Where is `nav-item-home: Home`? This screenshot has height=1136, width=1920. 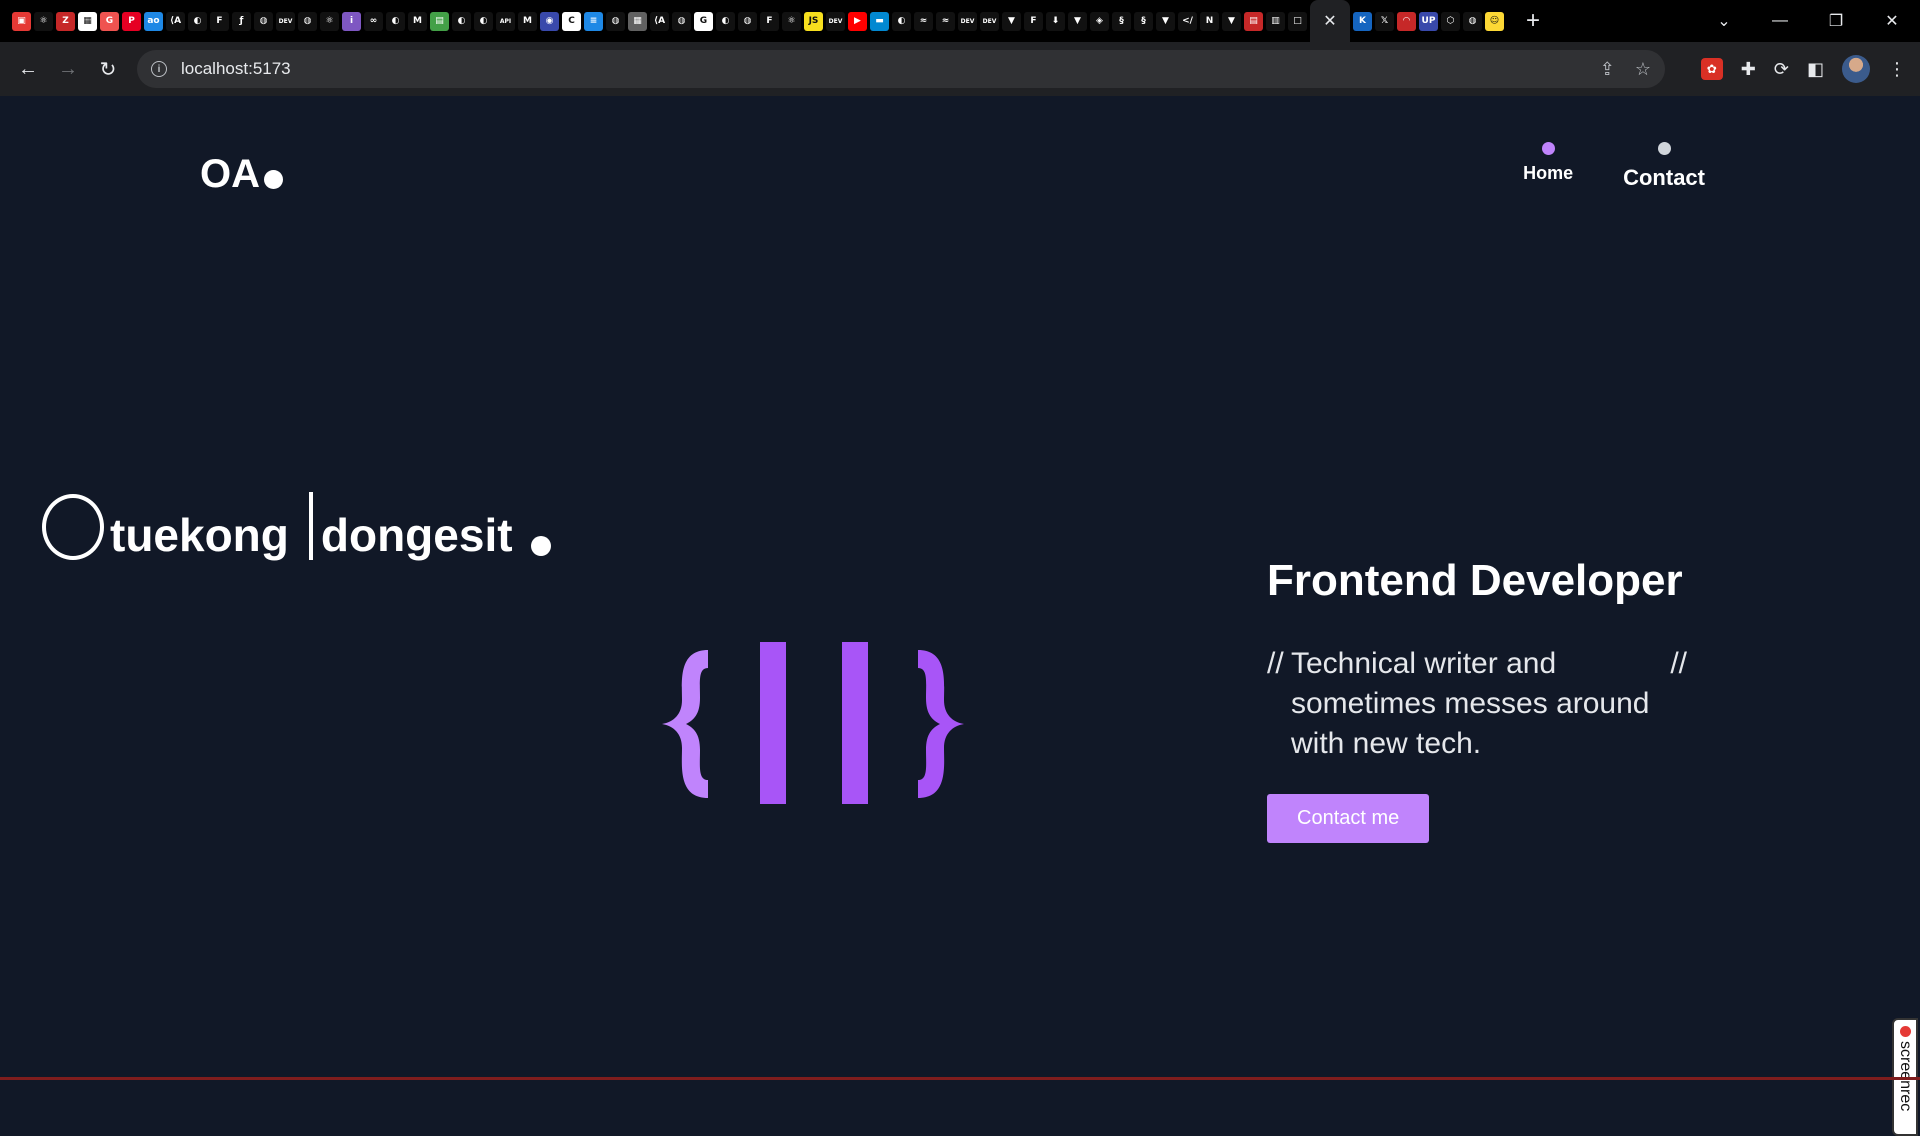 nav-item-home: Home is located at coordinates (1548, 163).